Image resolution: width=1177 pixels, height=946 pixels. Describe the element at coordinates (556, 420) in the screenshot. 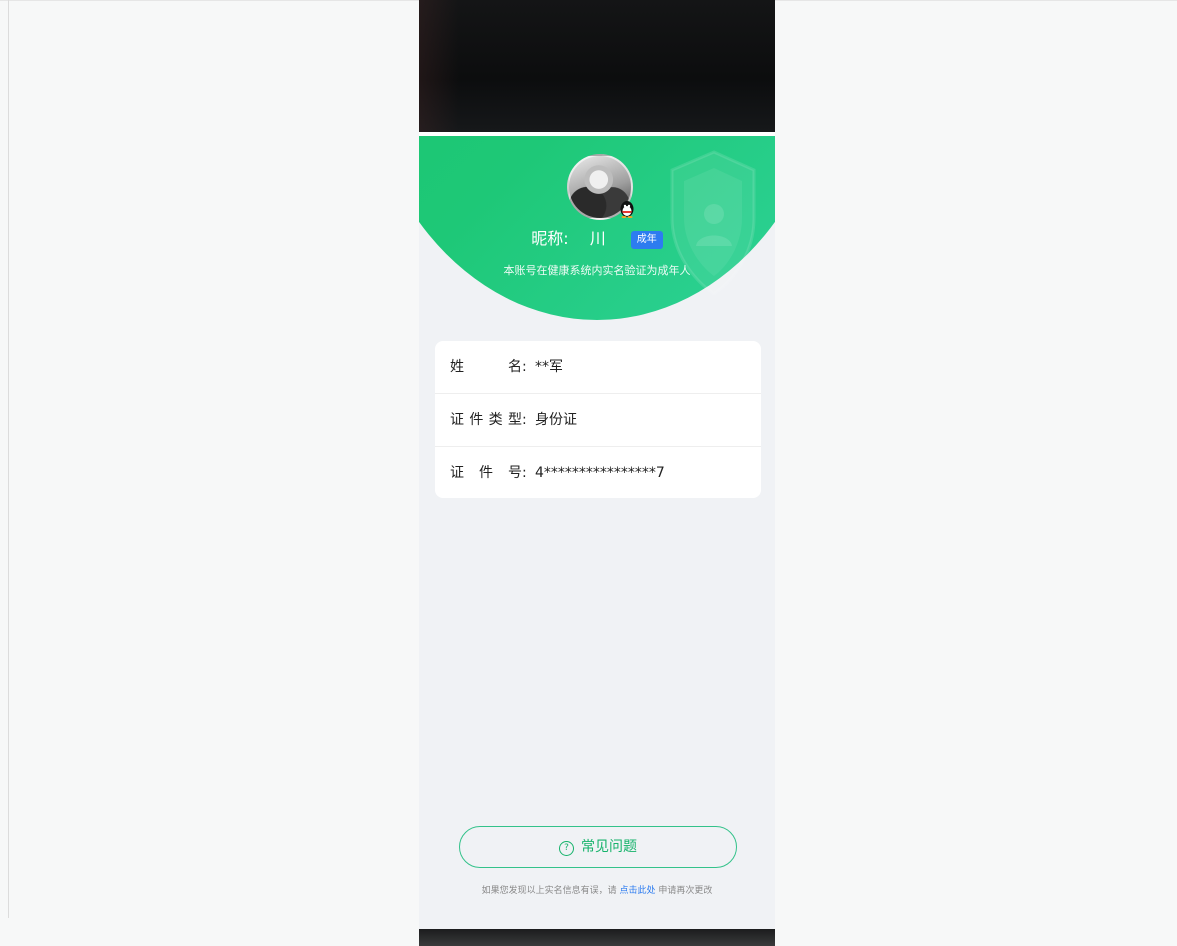

I see `id-type-value: 身份证` at that location.